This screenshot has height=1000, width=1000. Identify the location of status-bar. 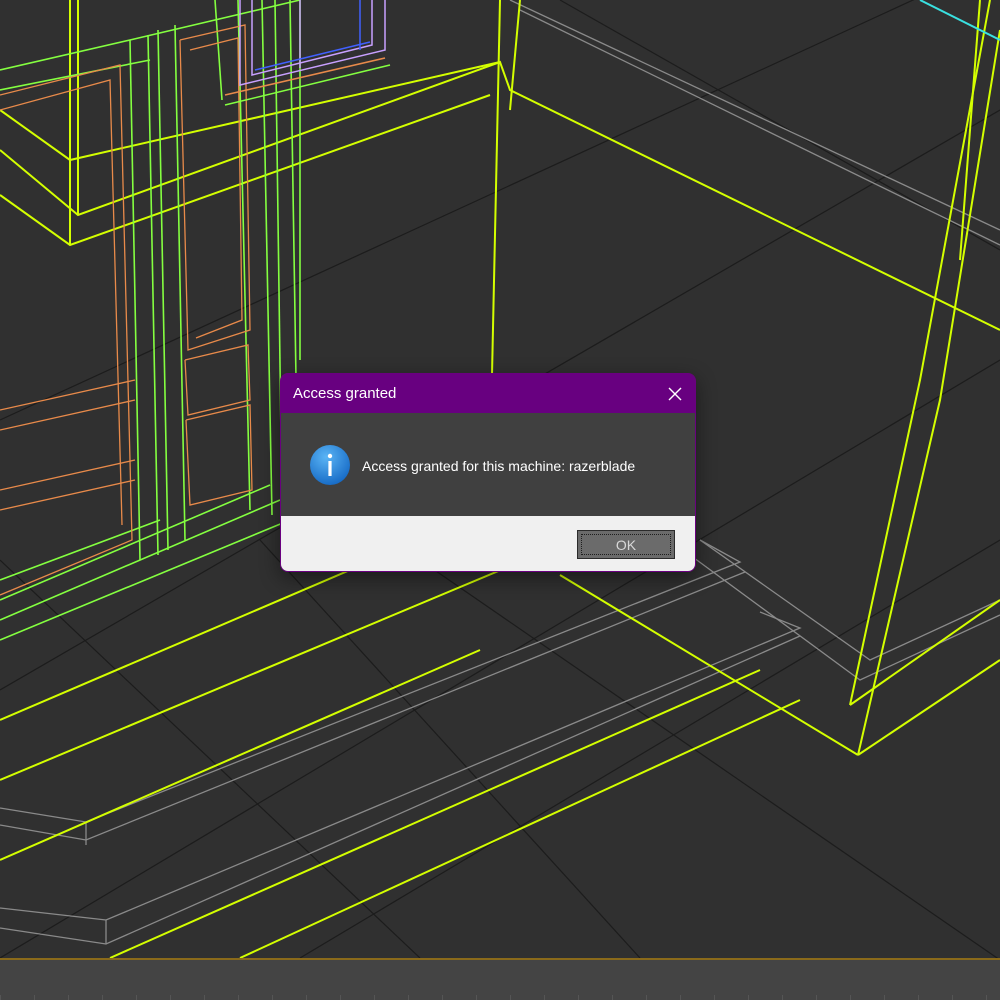
(500, 979).